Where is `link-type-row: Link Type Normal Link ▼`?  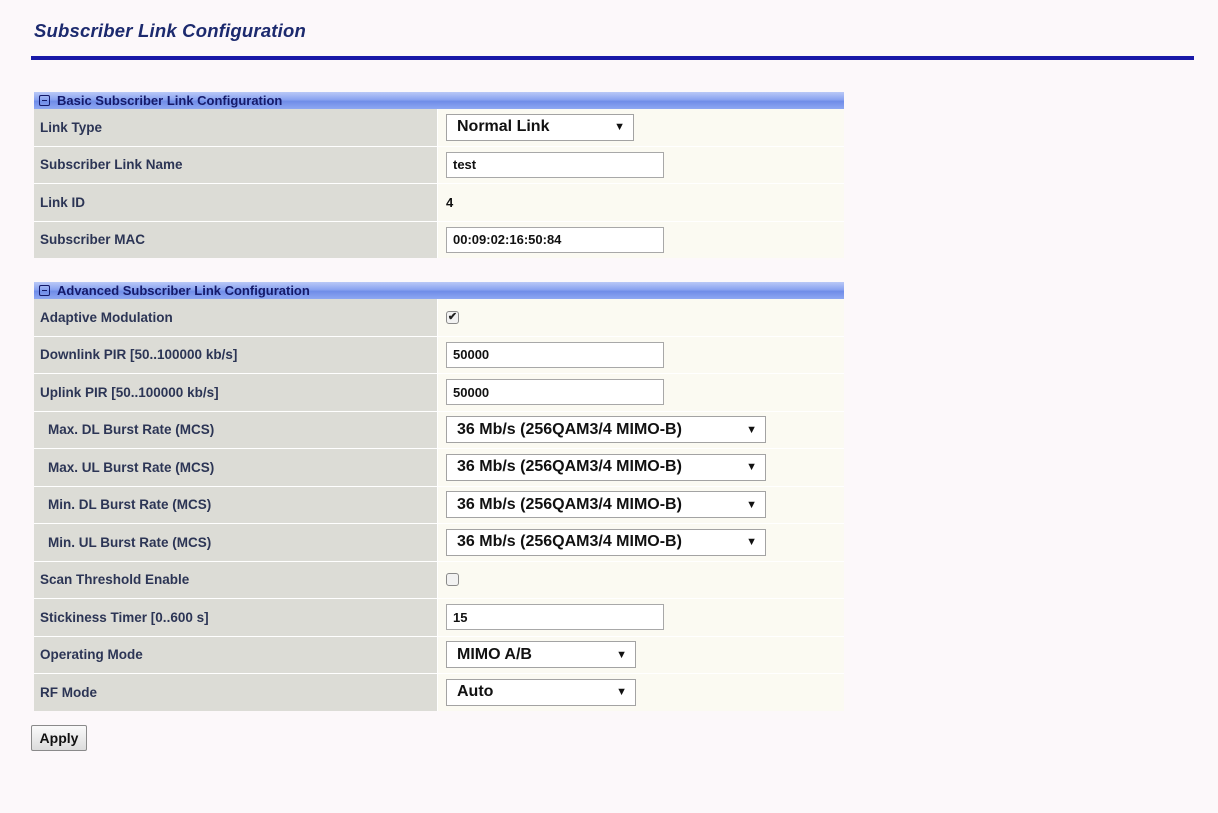
link-type-row: Link Type Normal Link ▼ is located at coordinates (439, 127).